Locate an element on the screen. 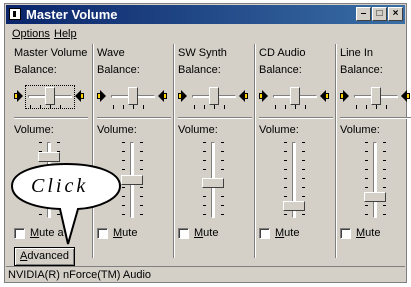  channel-name: Wave is located at coordinates (111, 53).